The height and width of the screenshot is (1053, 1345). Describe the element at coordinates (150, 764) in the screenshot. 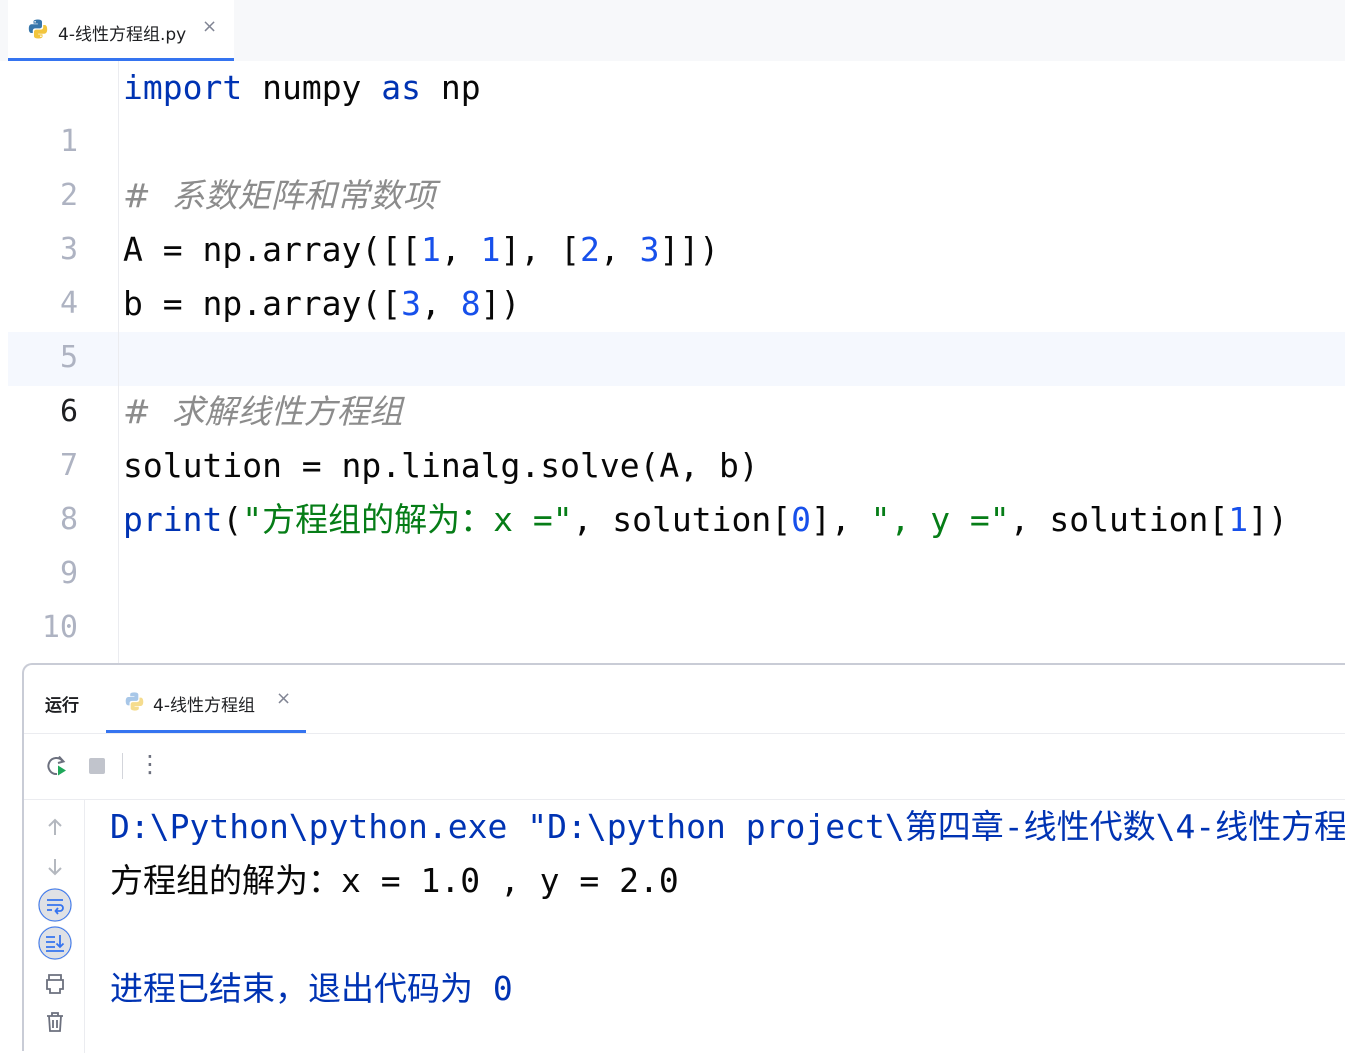

I see `more-vertical-icon: ⋮` at that location.